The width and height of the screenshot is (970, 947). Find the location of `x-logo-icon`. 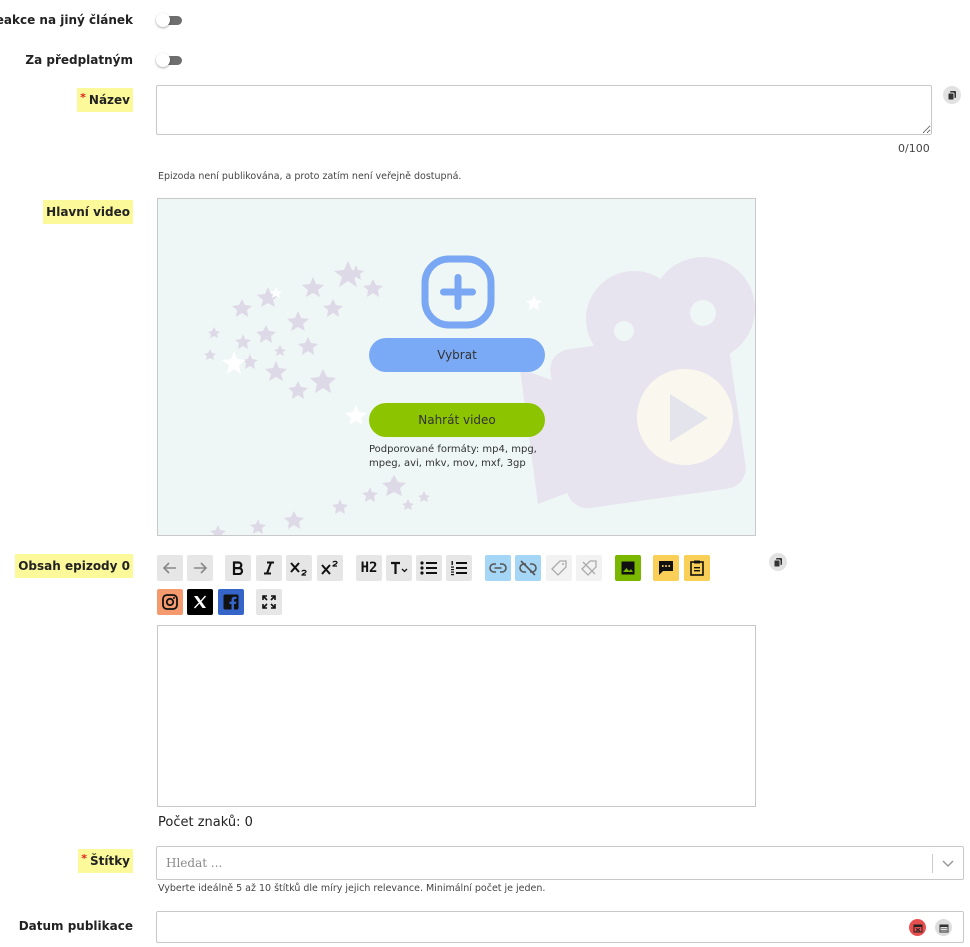

x-logo-icon is located at coordinates (200, 602).